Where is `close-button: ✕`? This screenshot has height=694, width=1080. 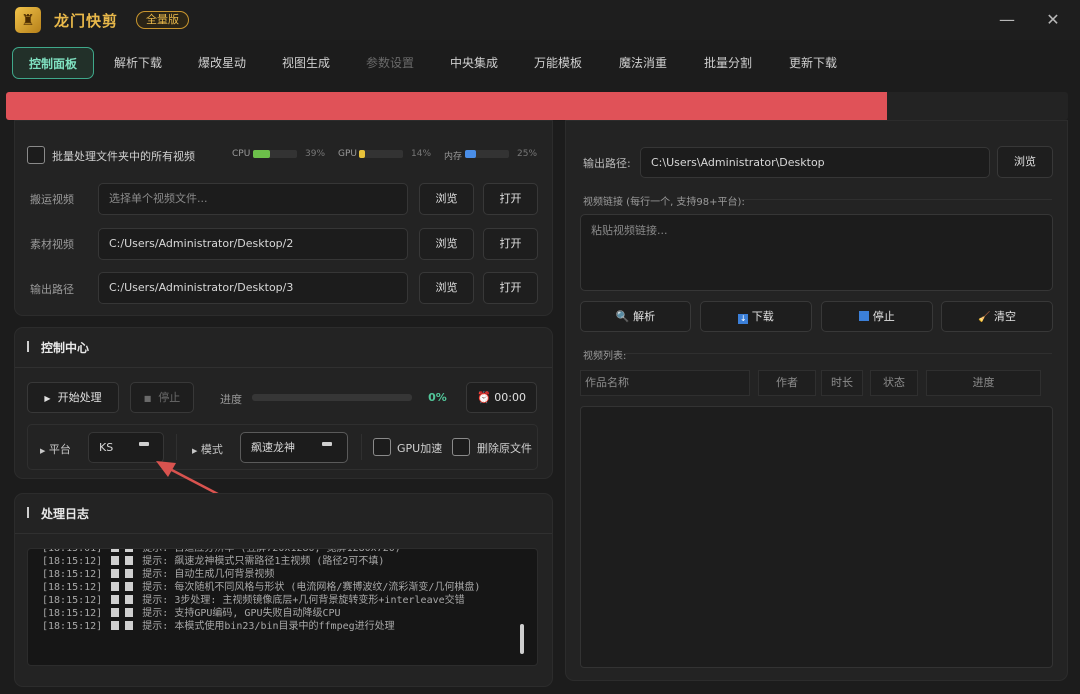
close-button: ✕ is located at coordinates (1053, 20).